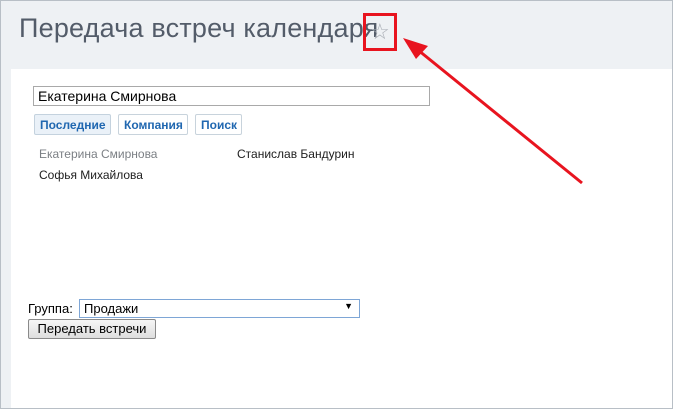 The width and height of the screenshot is (673, 409). Describe the element at coordinates (218, 124) in the screenshot. I see `tab-search: Поиск` at that location.